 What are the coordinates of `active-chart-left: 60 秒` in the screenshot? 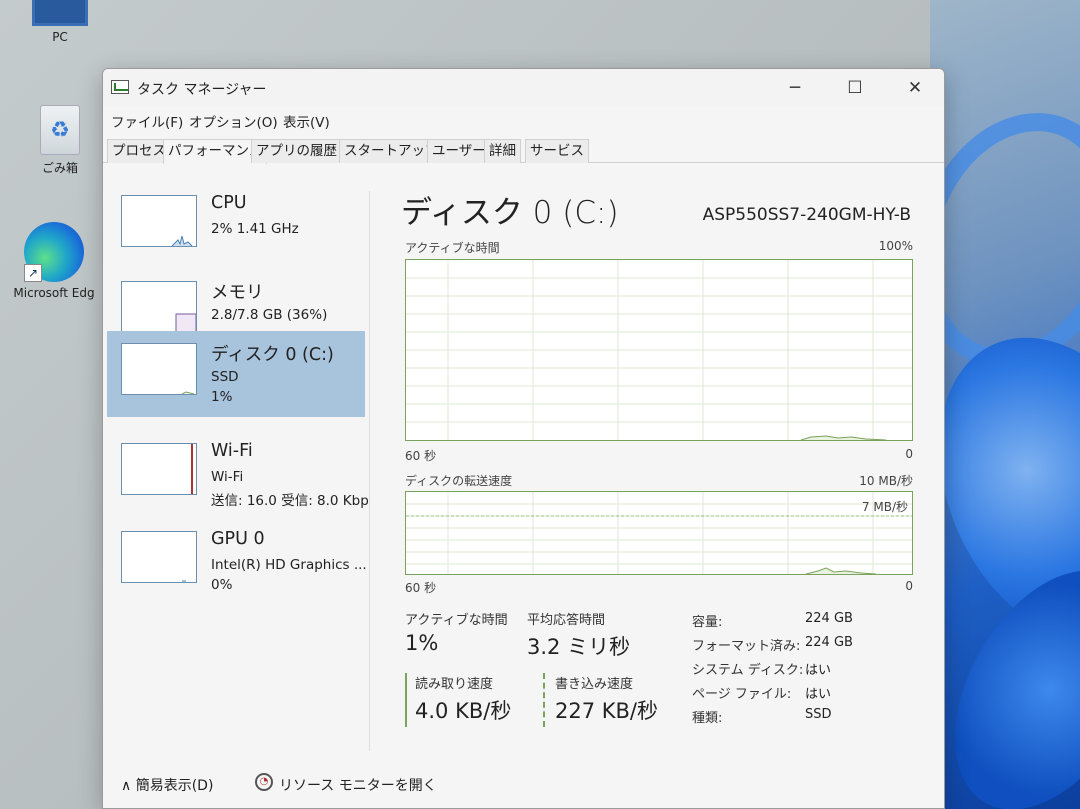 It's located at (421, 456).